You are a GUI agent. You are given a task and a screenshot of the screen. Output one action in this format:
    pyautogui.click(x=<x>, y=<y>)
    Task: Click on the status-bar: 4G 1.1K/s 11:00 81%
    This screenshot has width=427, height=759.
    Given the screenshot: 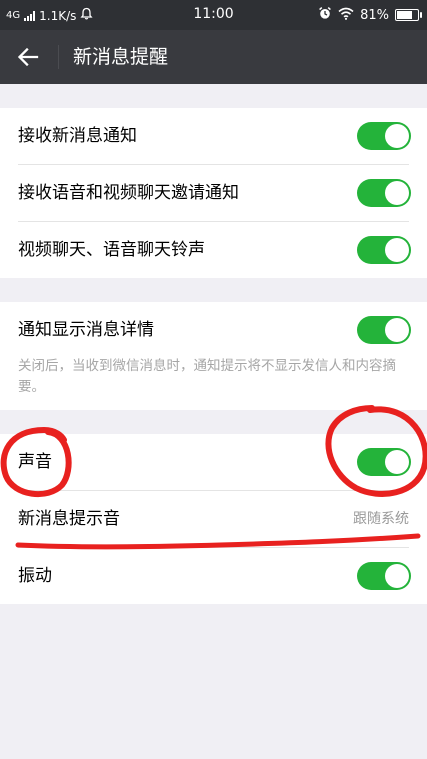 What is the action you would take?
    pyautogui.click(x=213, y=15)
    